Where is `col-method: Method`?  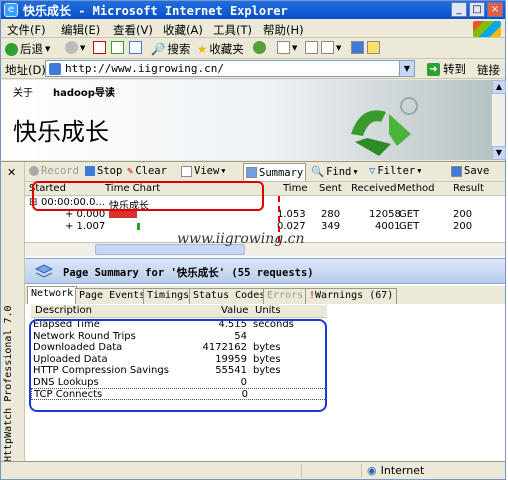
col-method: Method is located at coordinates (416, 188).